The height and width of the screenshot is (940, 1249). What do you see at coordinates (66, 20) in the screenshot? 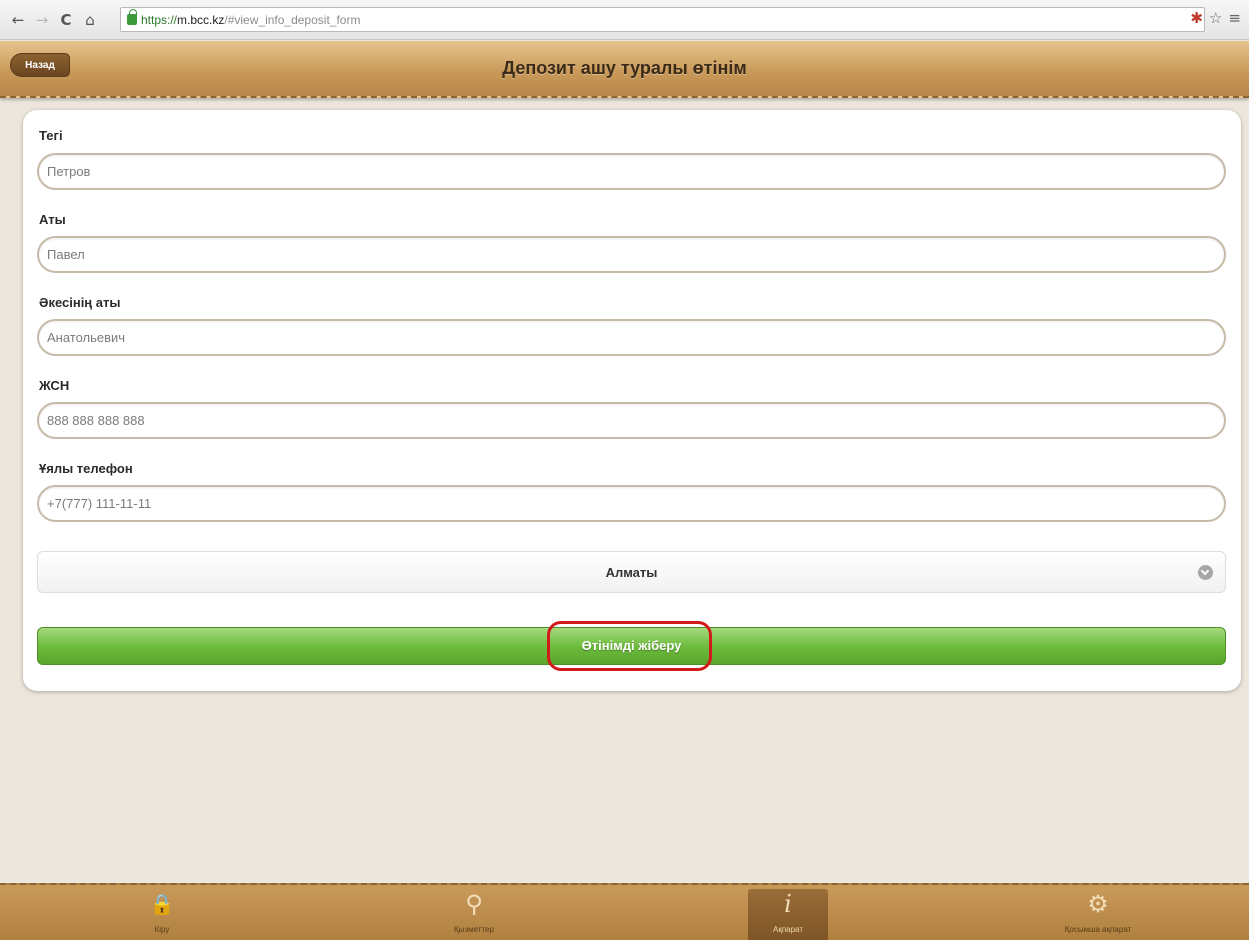
I see `reload-icon: C` at bounding box center [66, 20].